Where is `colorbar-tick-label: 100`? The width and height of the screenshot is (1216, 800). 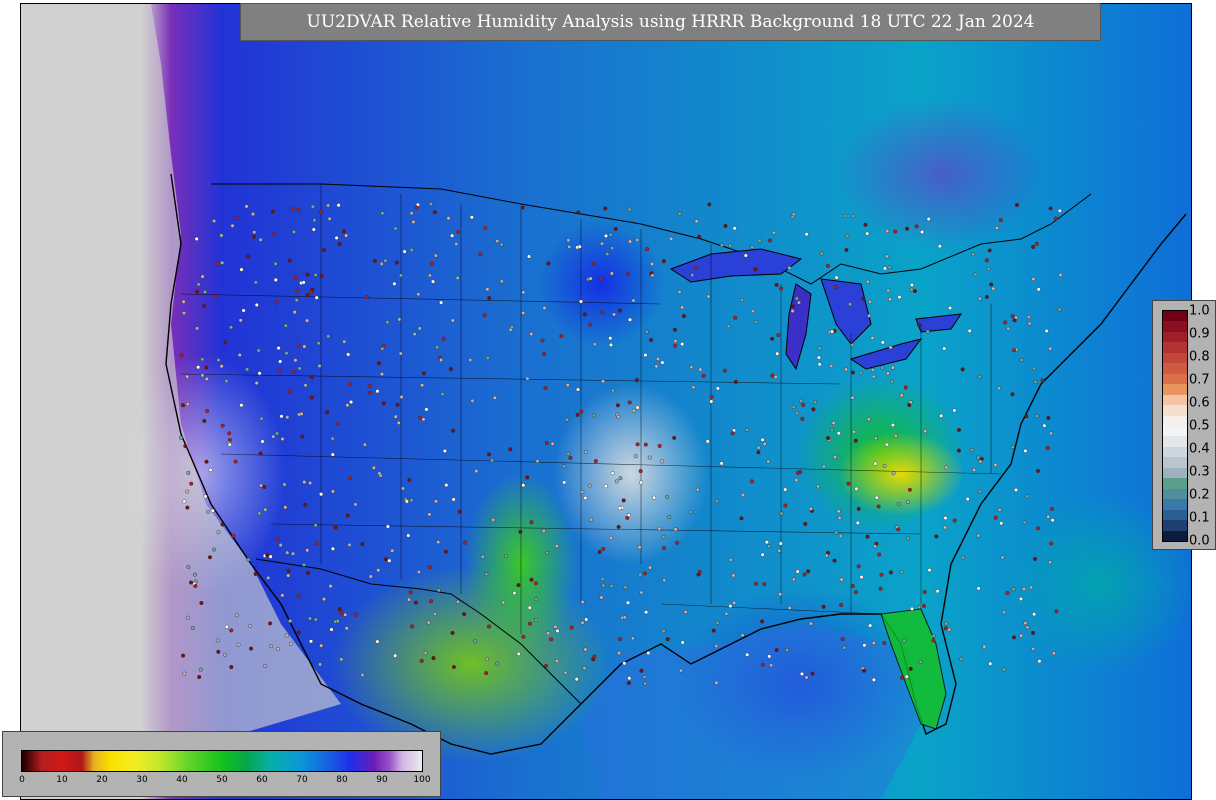 colorbar-tick-label: 100 is located at coordinates (422, 780).